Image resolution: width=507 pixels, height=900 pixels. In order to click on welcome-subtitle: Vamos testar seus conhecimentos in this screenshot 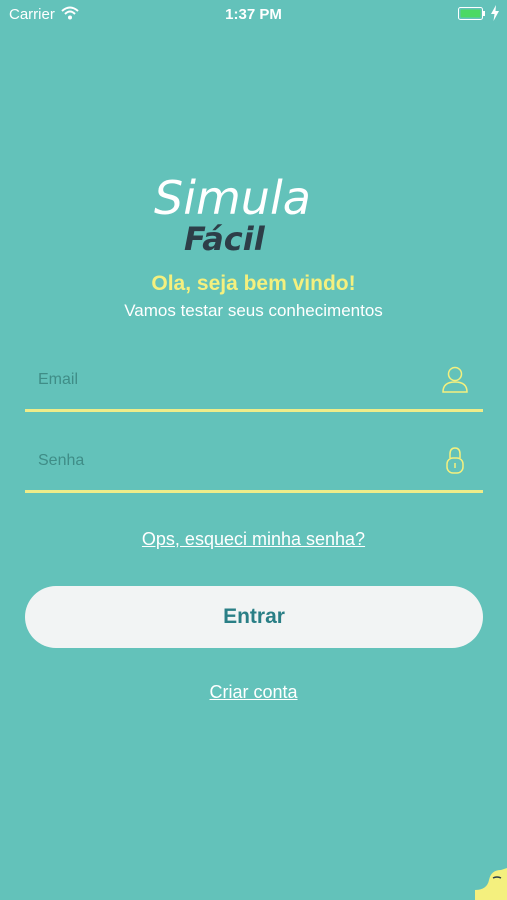, I will do `click(253, 310)`.